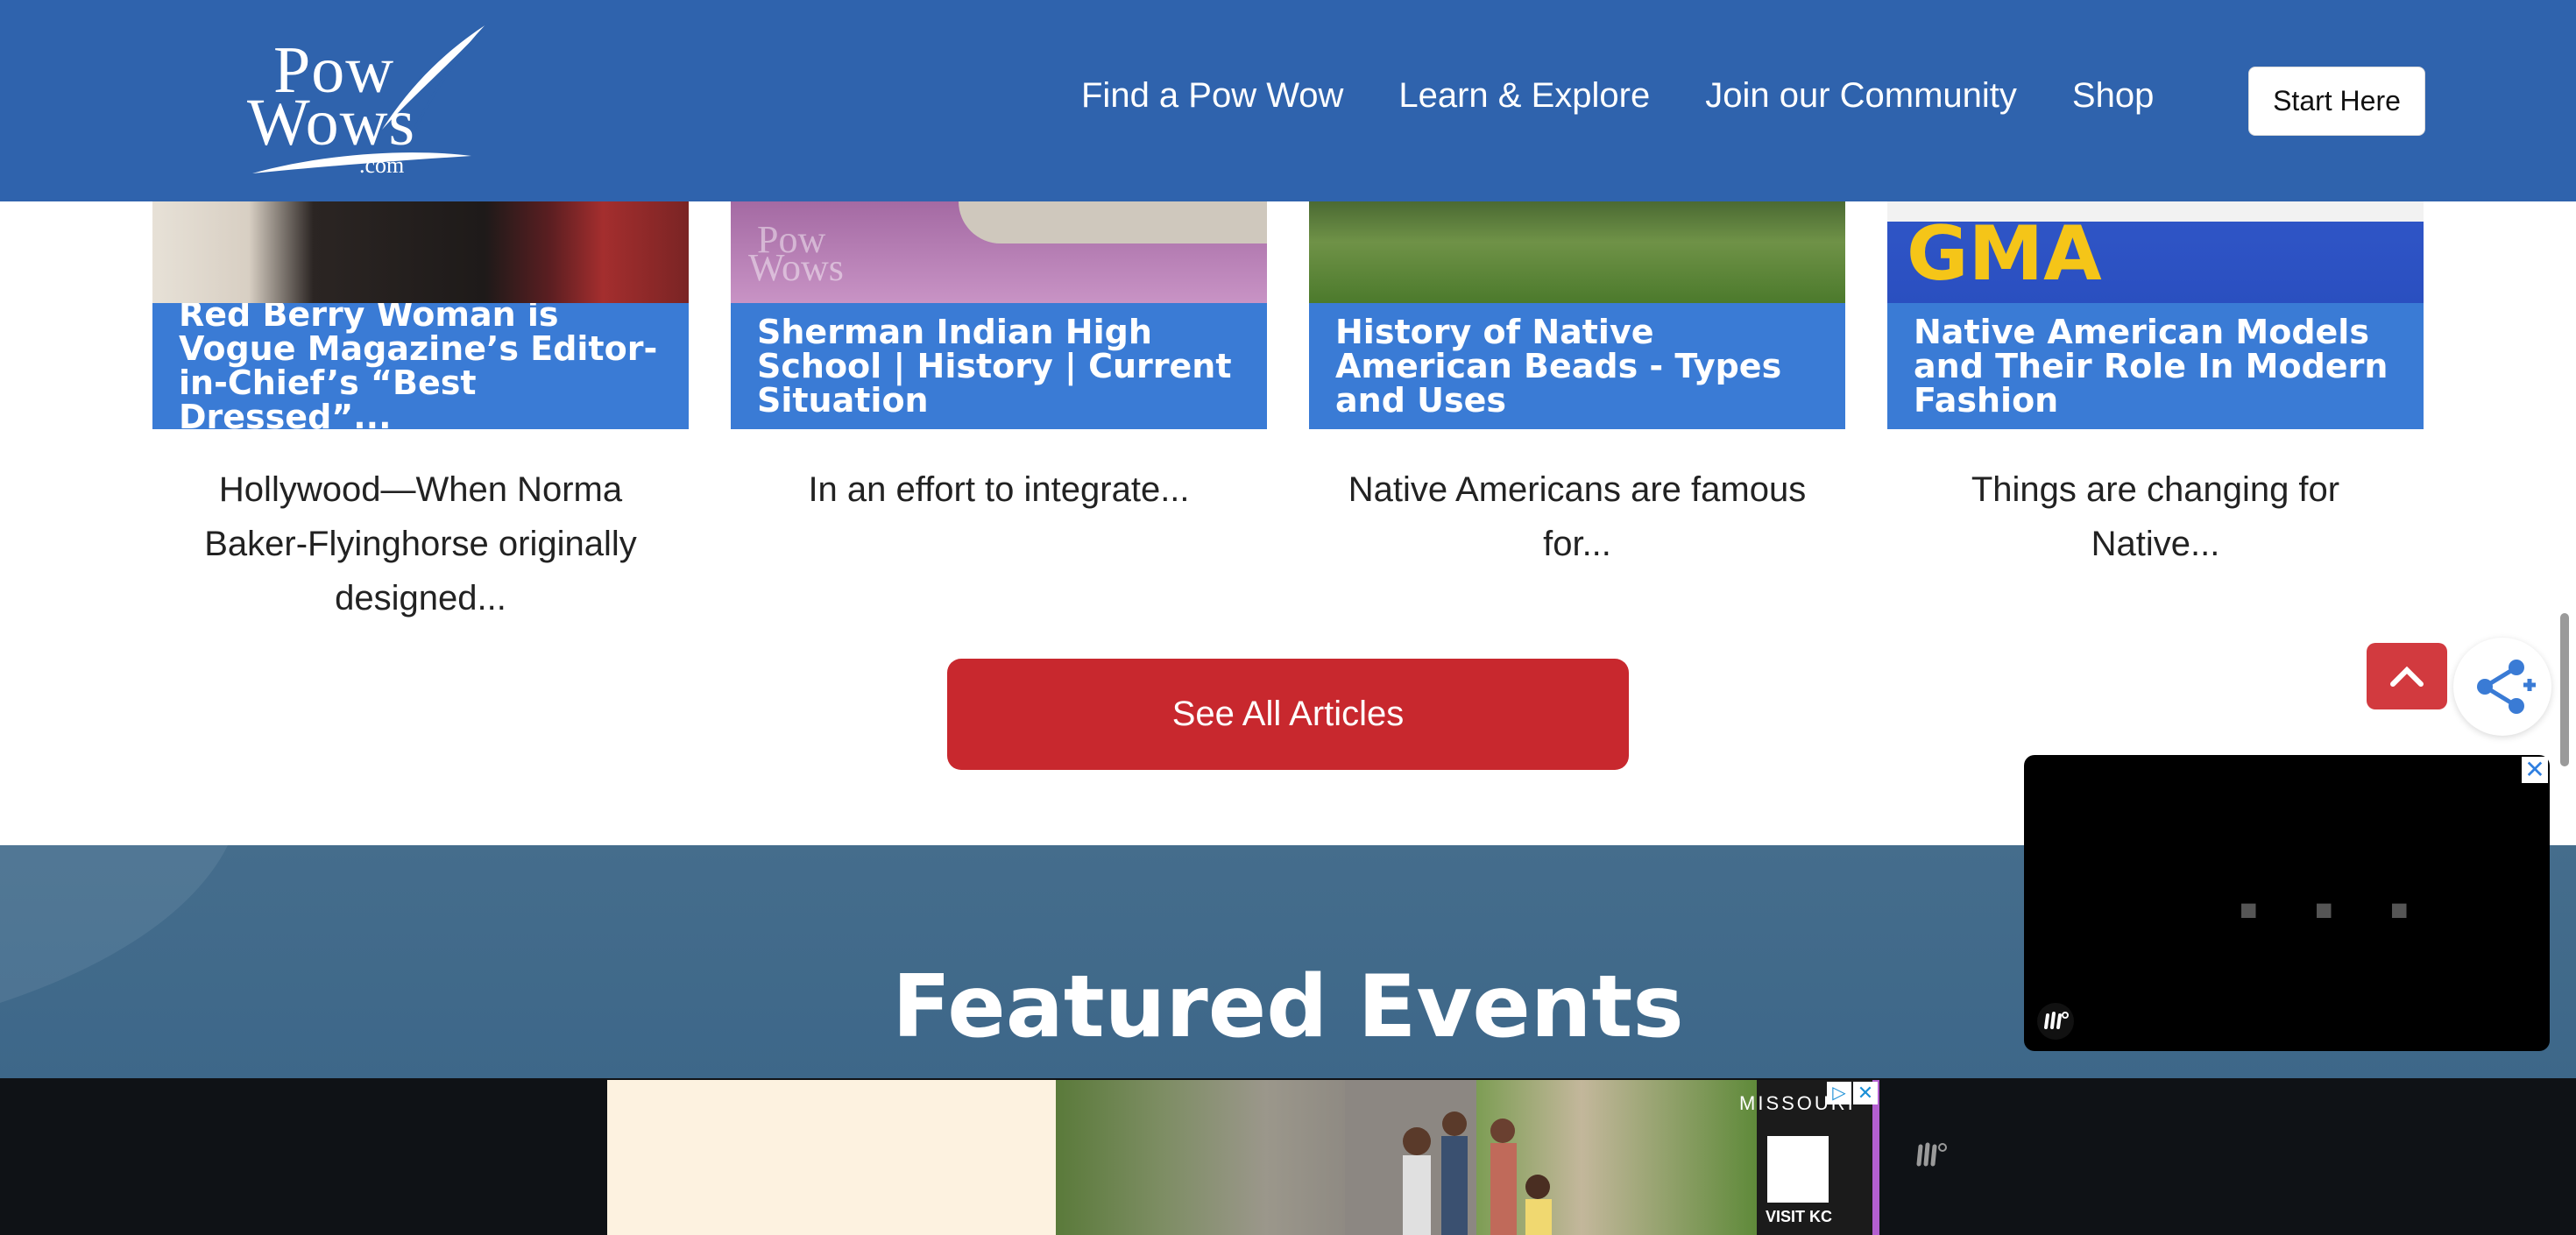  I want to click on loading-dots: ■ ■ ■, so click(2336, 910).